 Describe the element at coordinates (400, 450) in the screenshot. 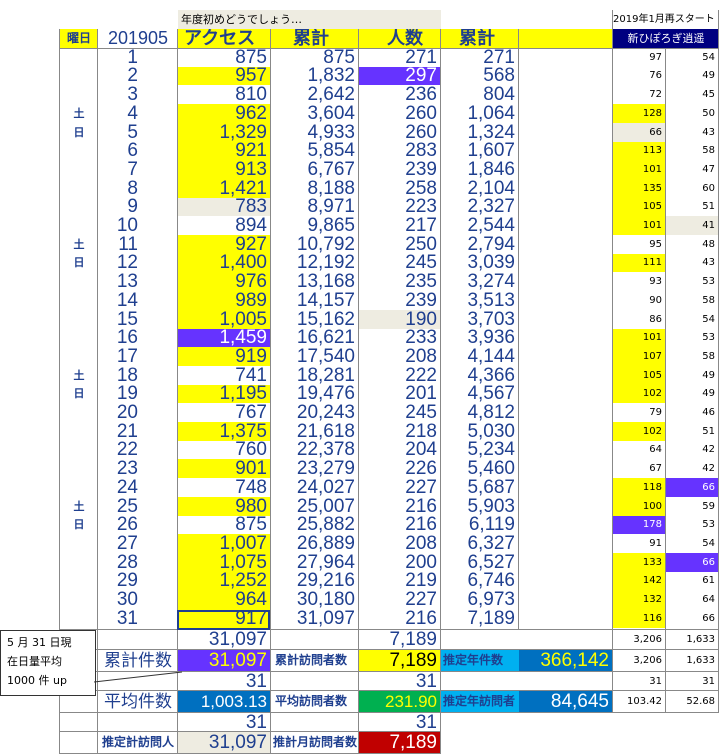

I see `people-cell: 204` at that location.